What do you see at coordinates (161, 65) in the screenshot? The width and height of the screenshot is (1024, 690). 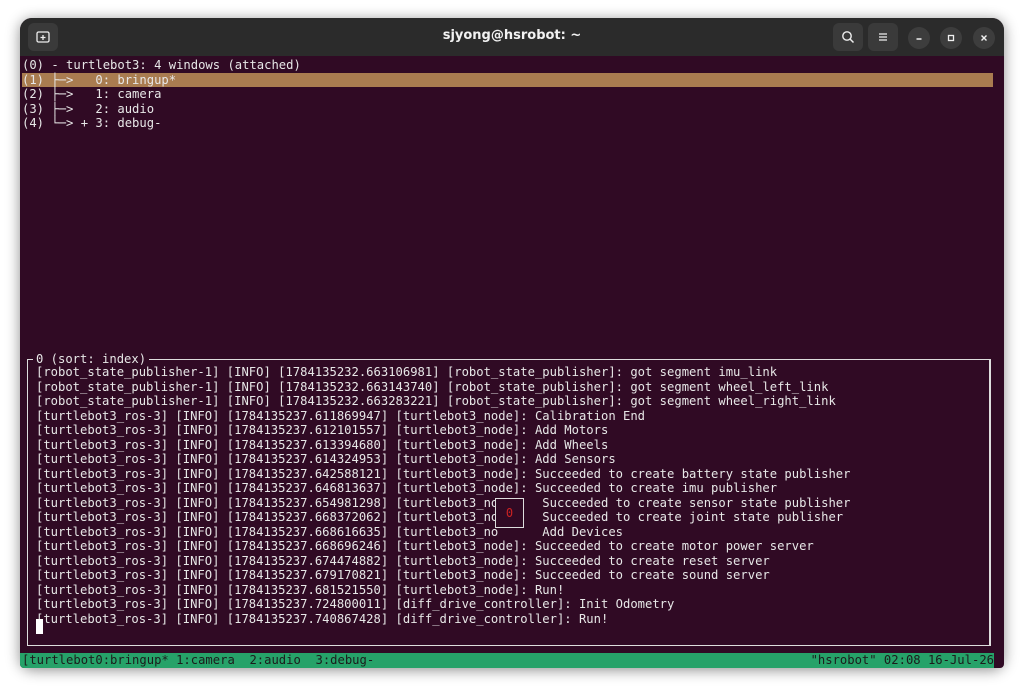 I see `session-header: (0) - turtlebot3: 4 windows (attached)` at bounding box center [161, 65].